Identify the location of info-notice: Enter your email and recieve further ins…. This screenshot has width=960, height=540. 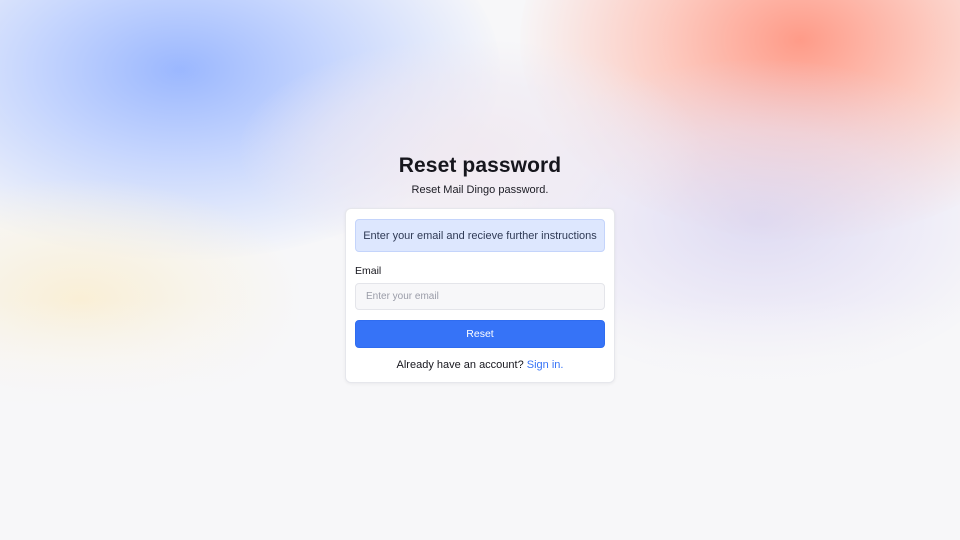
(480, 235).